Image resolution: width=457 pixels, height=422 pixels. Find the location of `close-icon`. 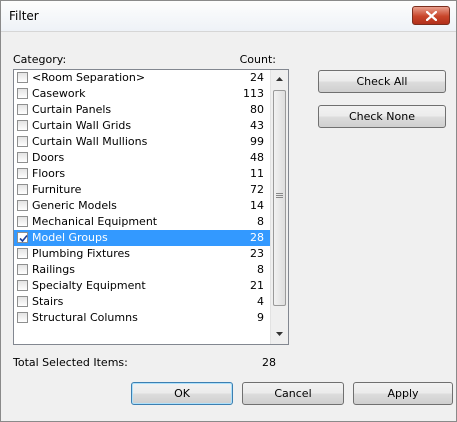

close-icon is located at coordinates (431, 16).